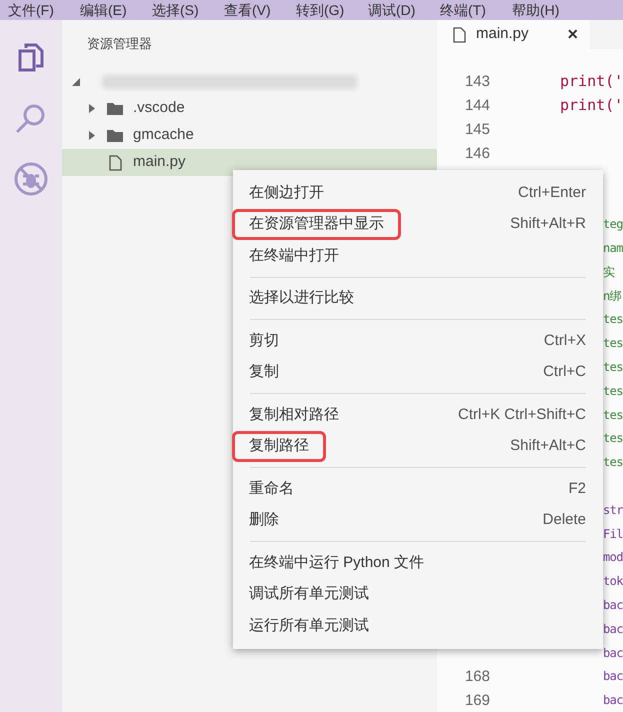 This screenshot has width=623, height=712. Describe the element at coordinates (316, 224) in the screenshot. I see `menu-item-label: 在资源管理器中显示` at that location.